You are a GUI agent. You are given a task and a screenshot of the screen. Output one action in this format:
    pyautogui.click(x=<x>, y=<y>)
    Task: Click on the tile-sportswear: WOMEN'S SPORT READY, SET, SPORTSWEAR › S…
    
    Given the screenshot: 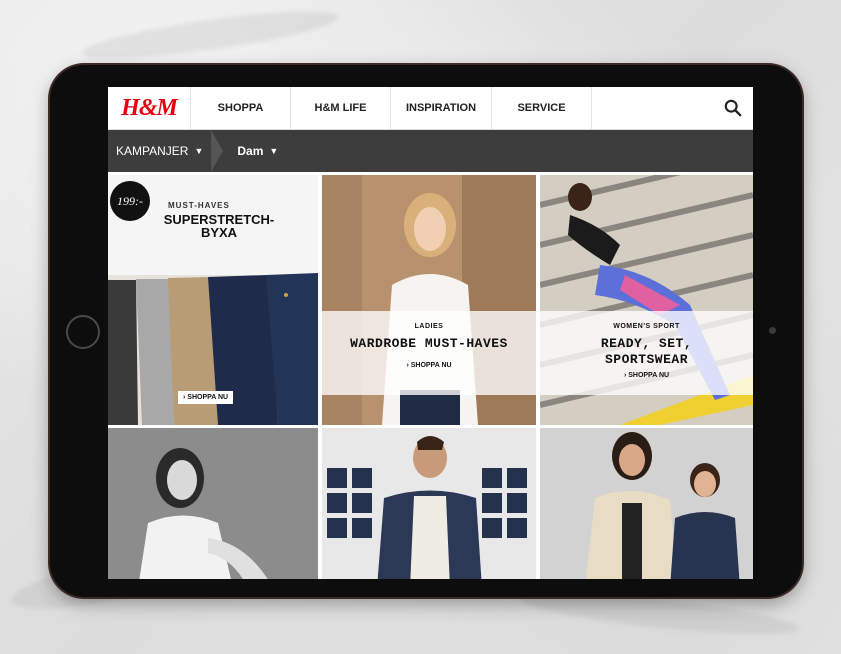 What is the action you would take?
    pyautogui.click(x=646, y=300)
    